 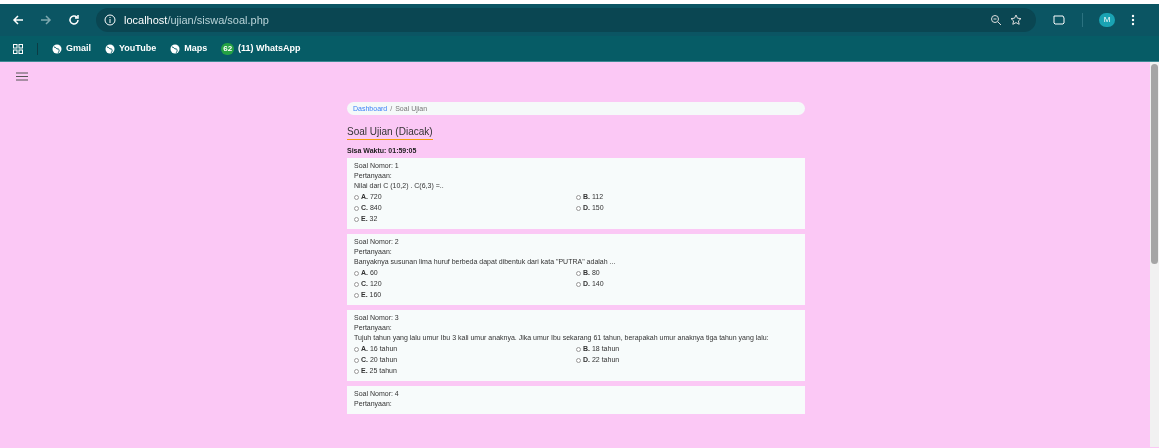 I want to click on bookmark-link: 62 (11) WhatsApp, so click(x=261, y=48).